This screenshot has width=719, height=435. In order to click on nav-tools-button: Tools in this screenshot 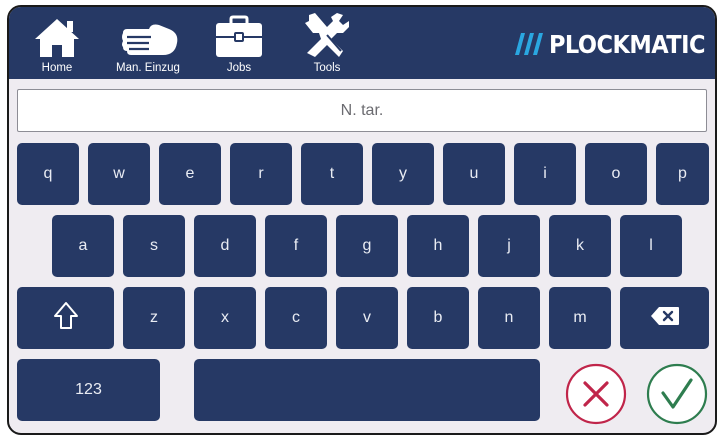, I will do `click(327, 43)`.